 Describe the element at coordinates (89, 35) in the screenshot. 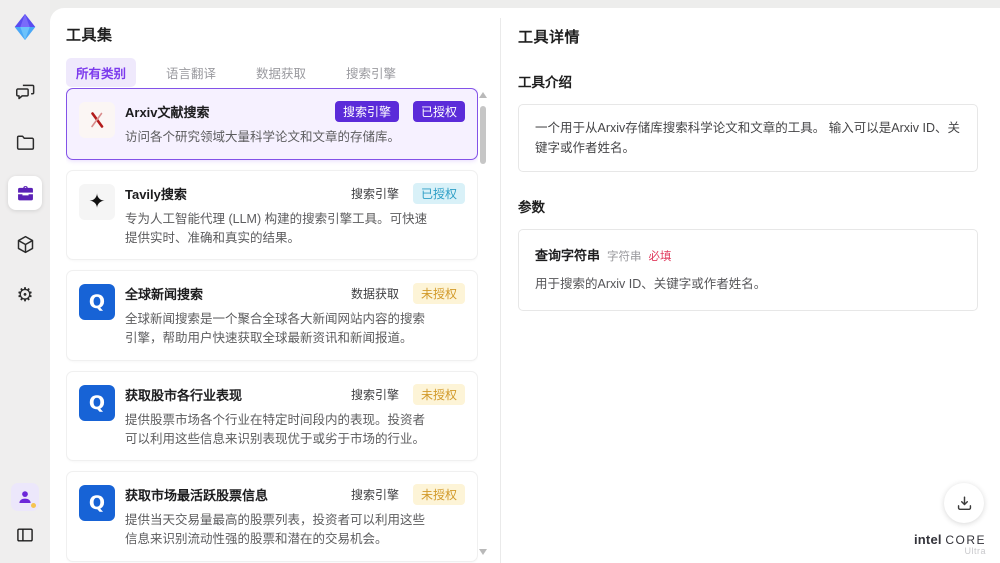

I see `page-title: 工具集` at that location.